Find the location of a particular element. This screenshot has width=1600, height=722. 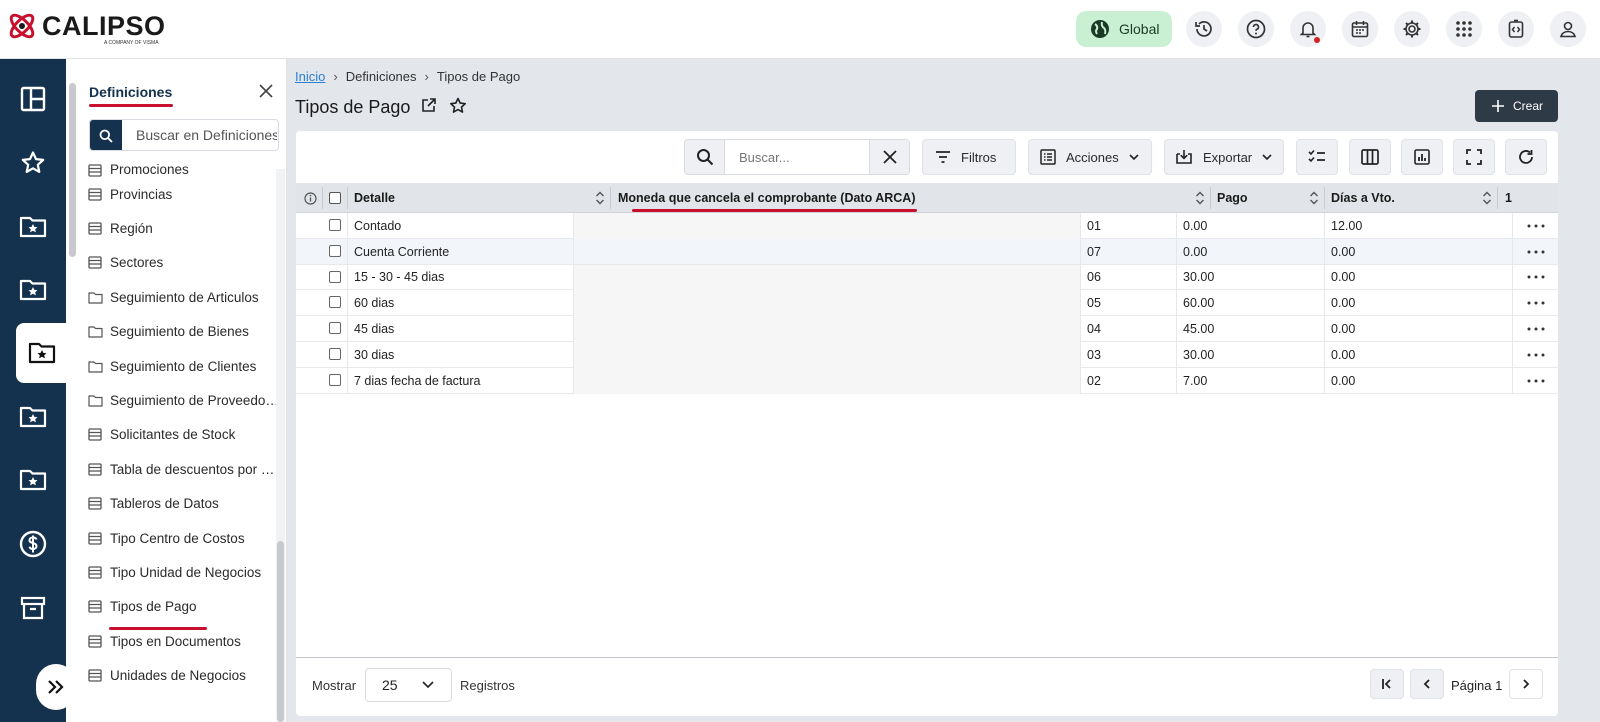

tree-item: Tableros de Datos is located at coordinates (183, 504).